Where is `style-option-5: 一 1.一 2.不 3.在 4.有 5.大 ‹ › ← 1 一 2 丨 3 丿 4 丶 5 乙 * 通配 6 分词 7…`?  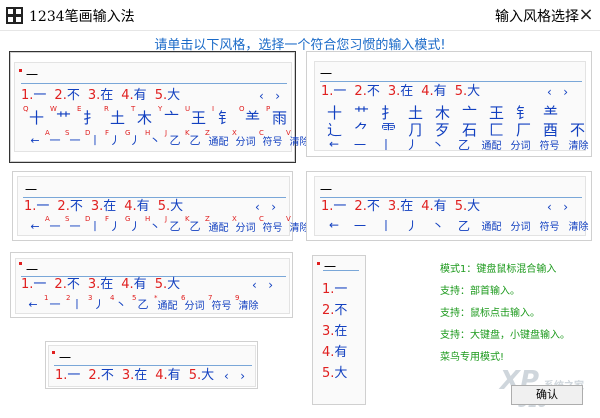 style-option-5: 一 1.一 2.不 3.在 4.有 5.大 ‹ › ← 1 一 2 丨 3 丿 4 丶 5 乙 * 通配 6 分词 7… is located at coordinates (151, 285).